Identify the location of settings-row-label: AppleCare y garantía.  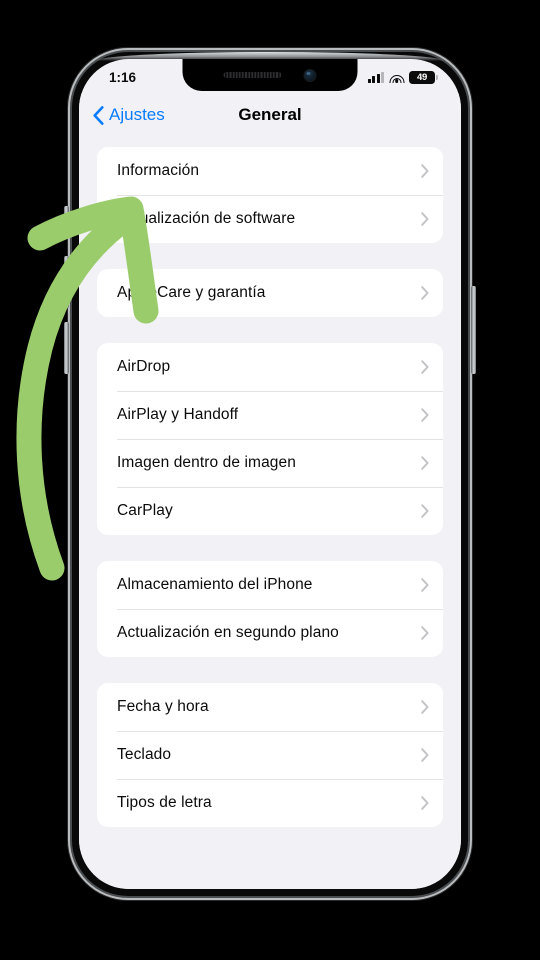
(191, 292).